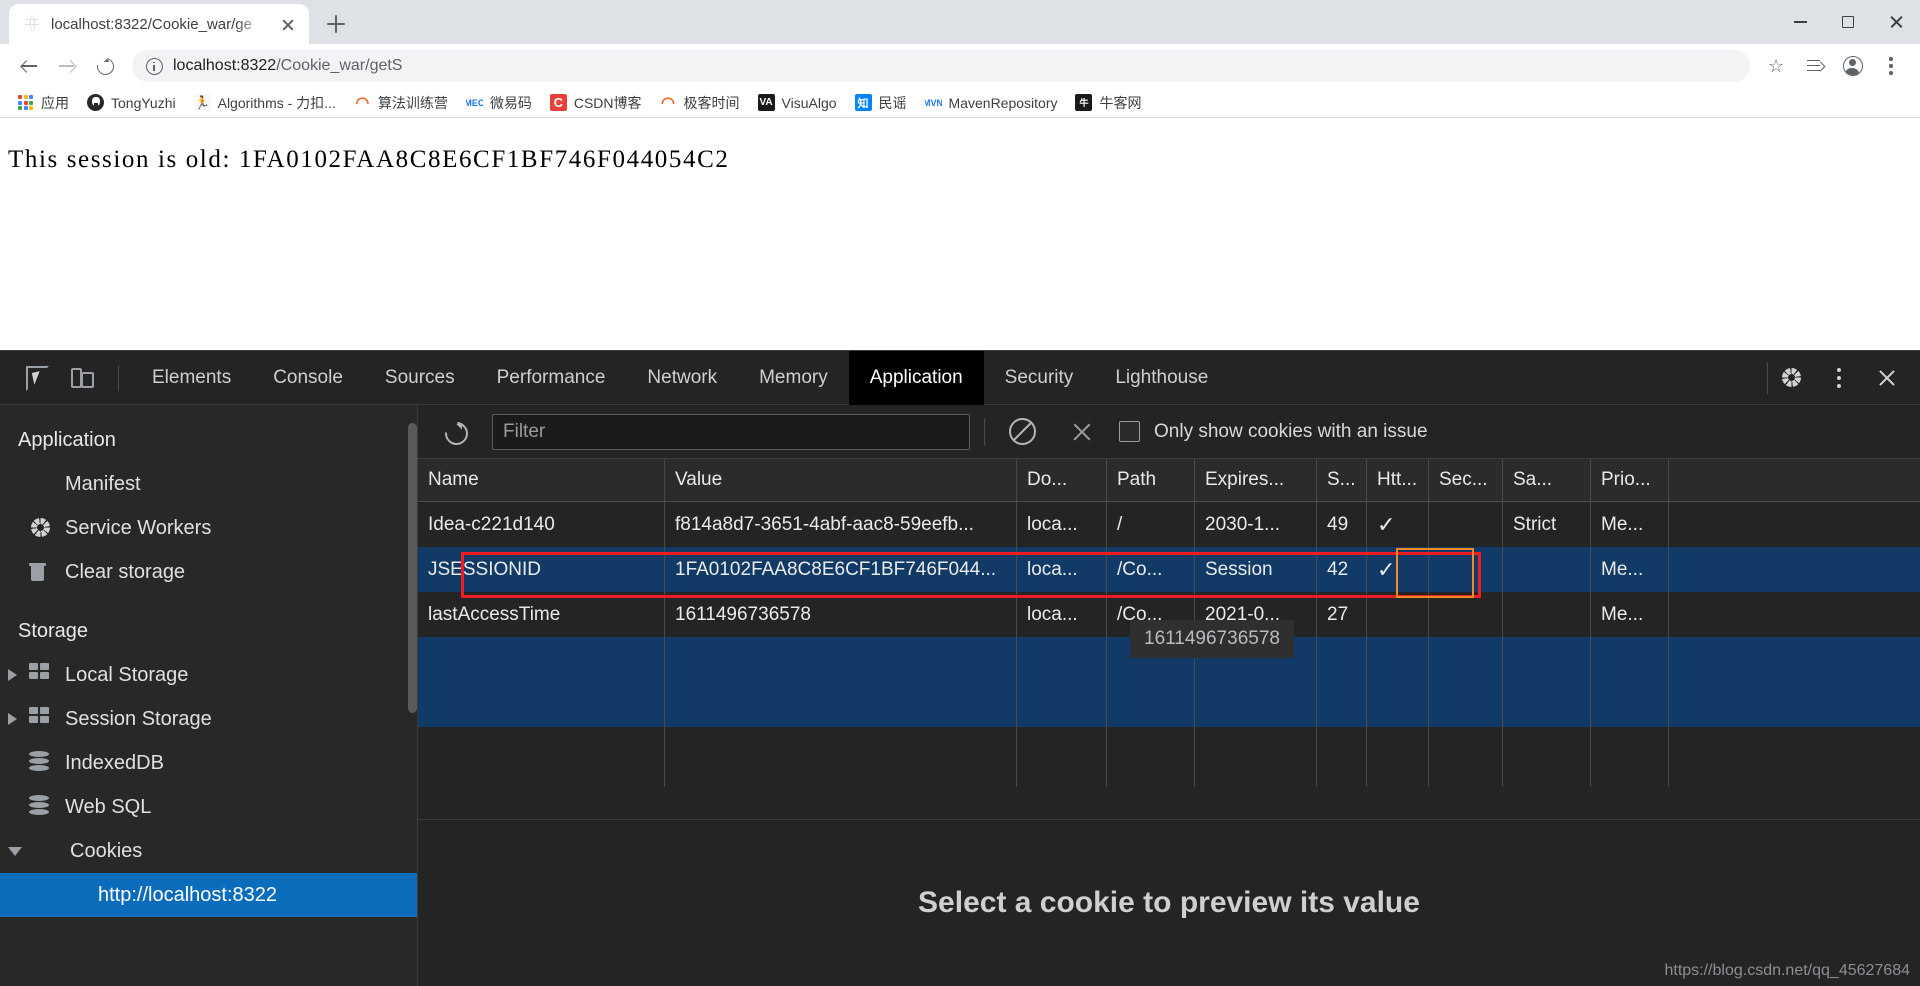 Image resolution: width=1920 pixels, height=986 pixels. I want to click on sidebar-item-web-sql: Web SQL, so click(208, 807).